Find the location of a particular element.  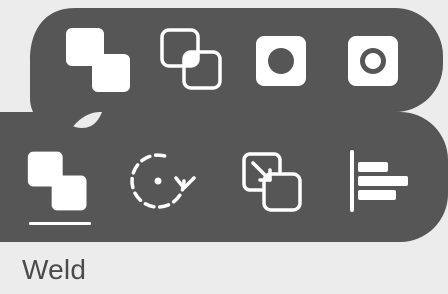

weld-overlap-icon is located at coordinates (191, 59).